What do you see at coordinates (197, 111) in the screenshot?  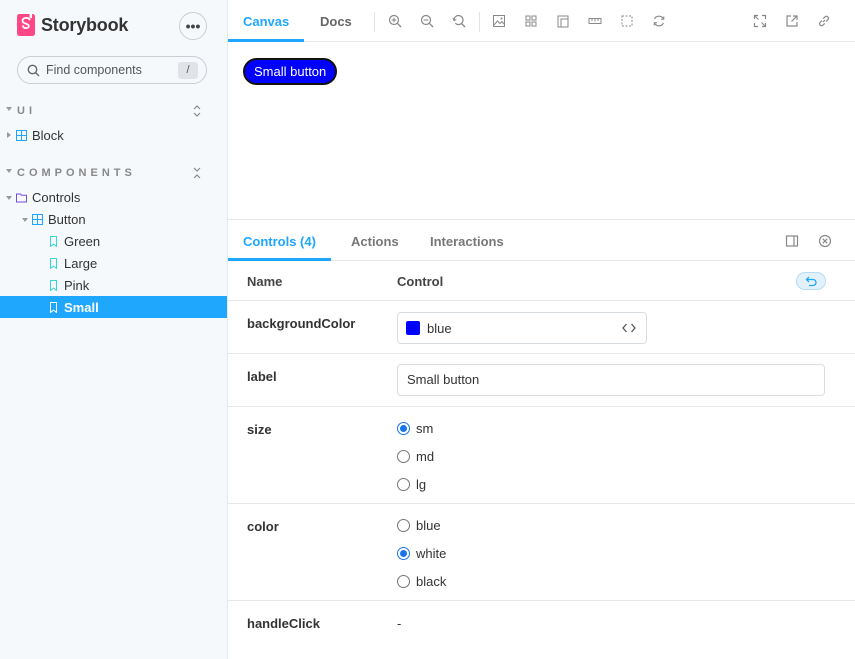 I see `expand-icon` at bounding box center [197, 111].